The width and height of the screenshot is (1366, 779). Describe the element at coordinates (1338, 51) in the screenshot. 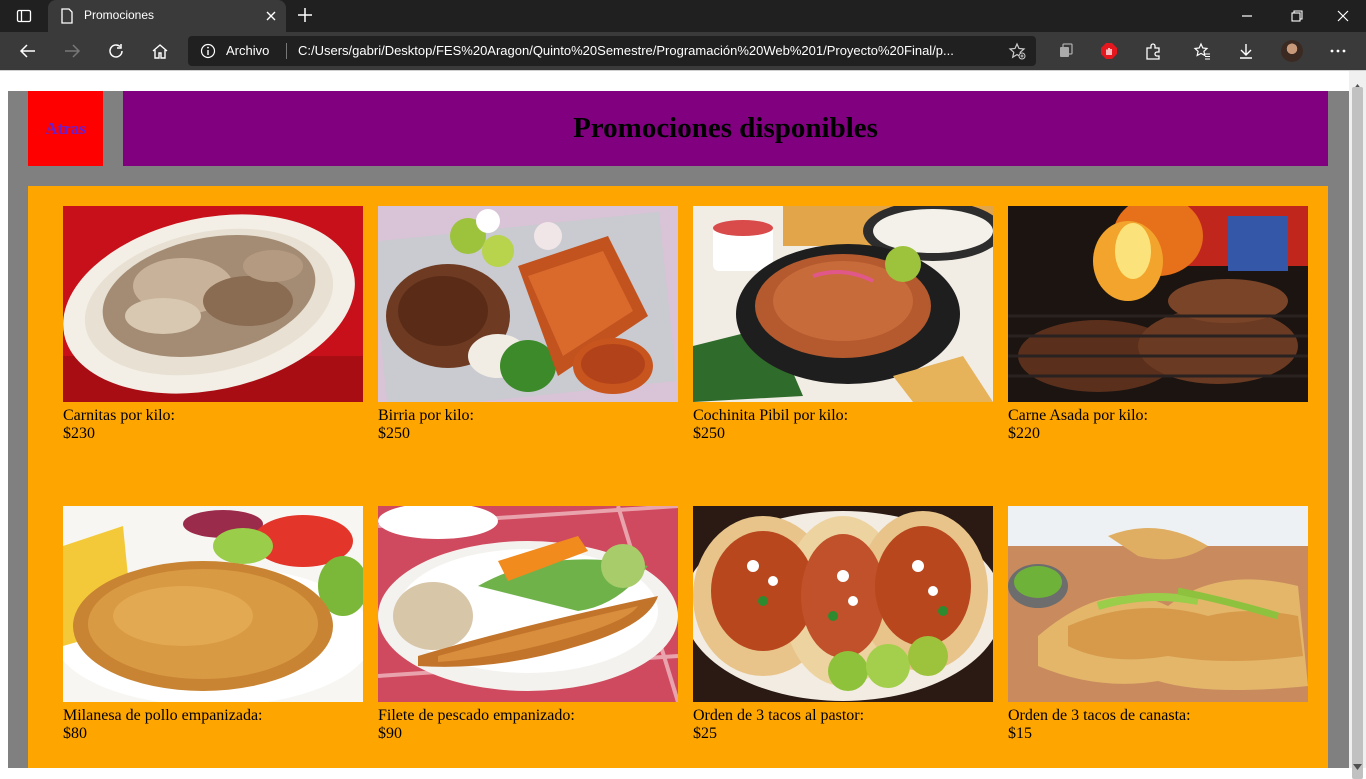

I see `more-options-icon` at that location.